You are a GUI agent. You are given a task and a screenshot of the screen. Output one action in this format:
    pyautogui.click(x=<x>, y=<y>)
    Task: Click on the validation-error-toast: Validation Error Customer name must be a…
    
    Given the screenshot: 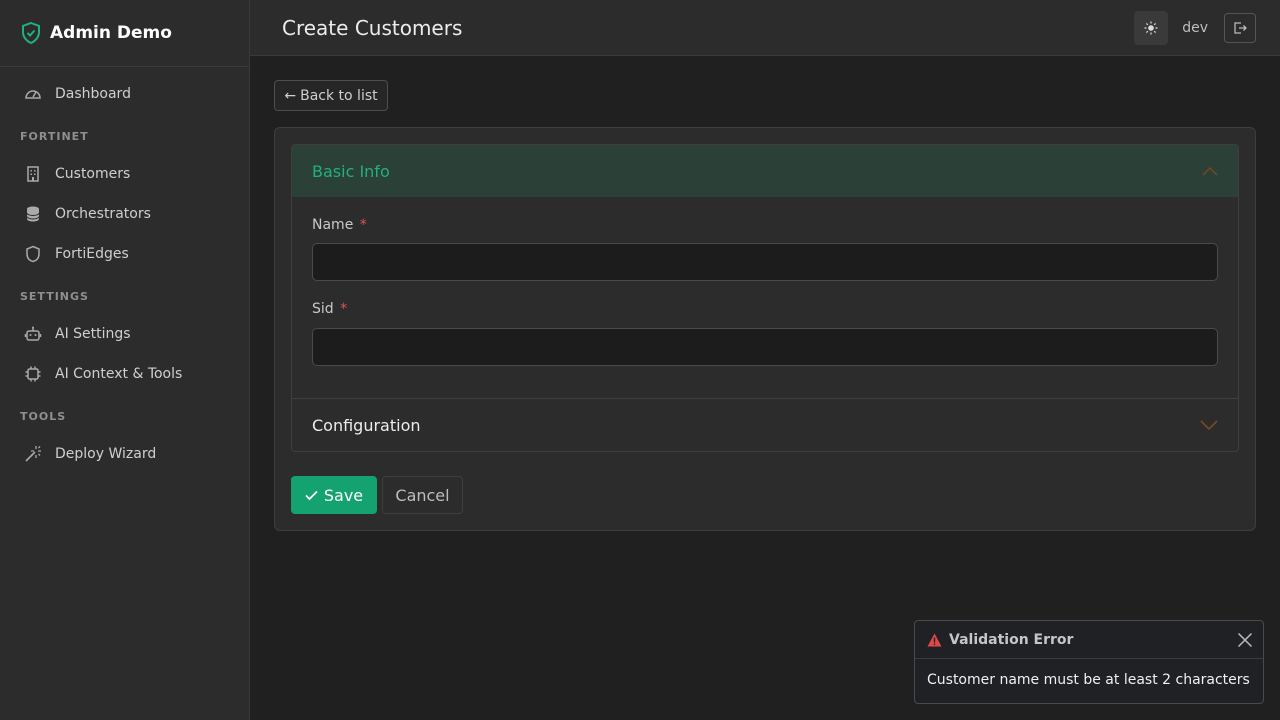 What is the action you would take?
    pyautogui.click(x=1089, y=662)
    